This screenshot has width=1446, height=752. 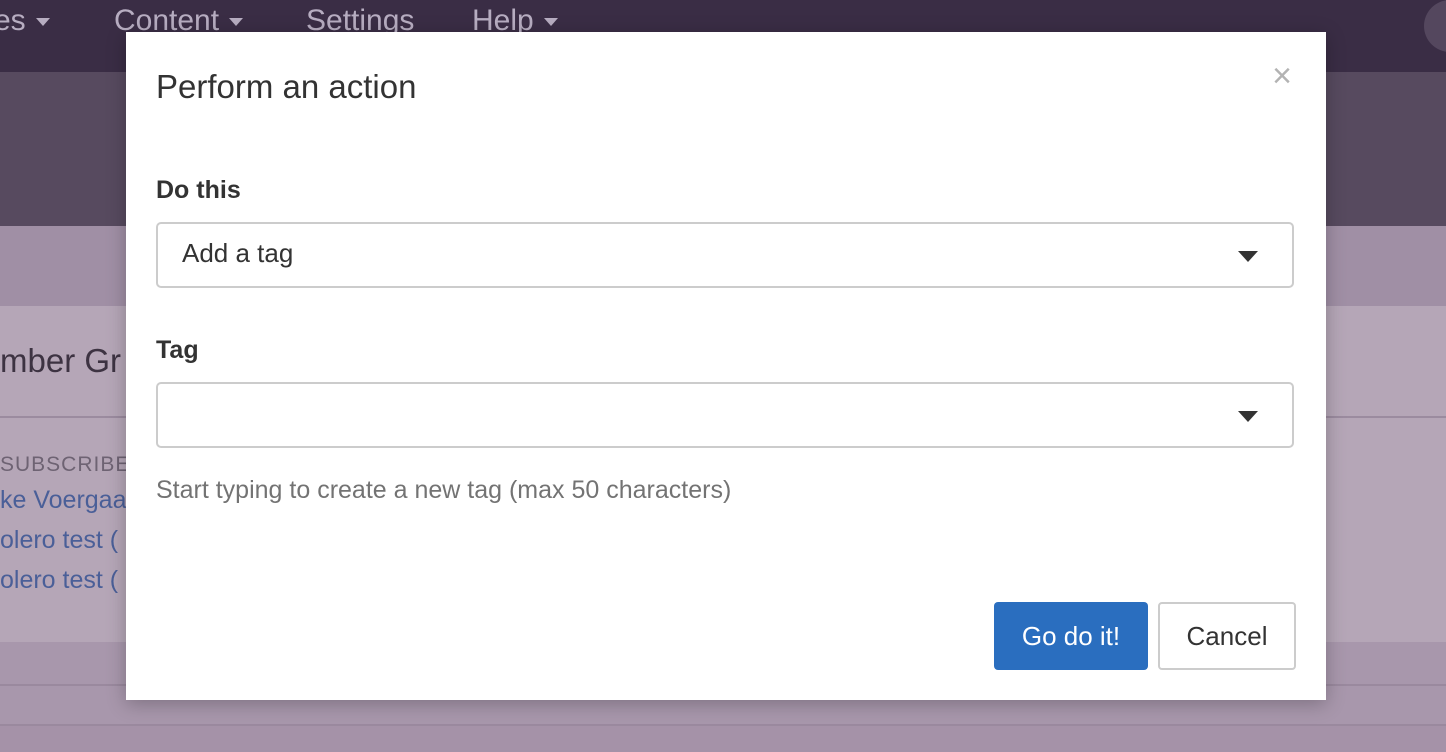 I want to click on action-select: Add a tag, so click(x=725, y=255).